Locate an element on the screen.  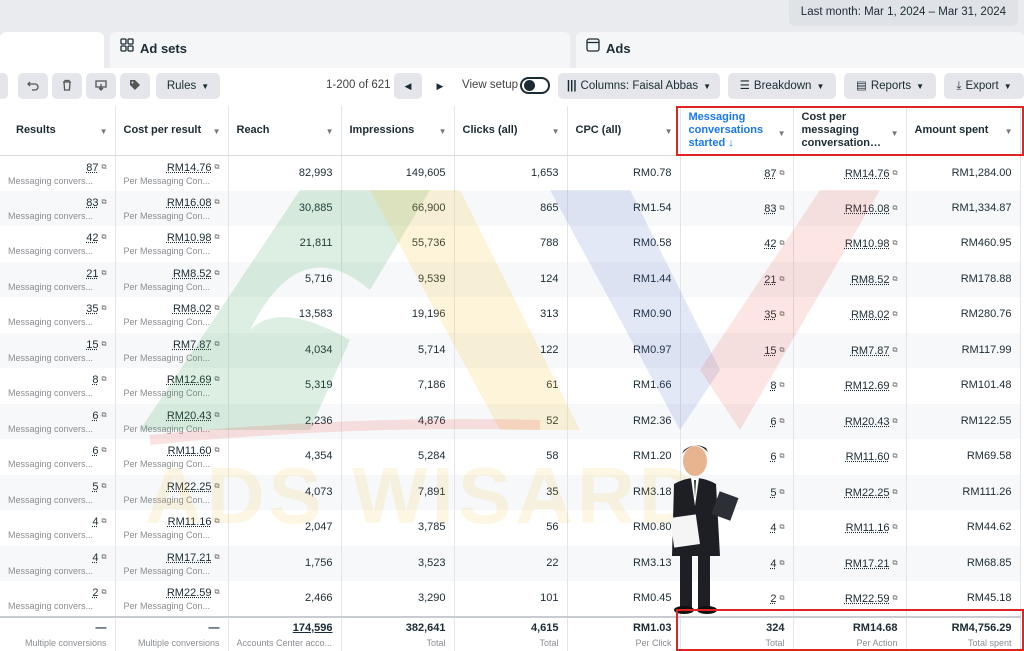
export-dropdown: ⤓ Export ▼ is located at coordinates (984, 86).